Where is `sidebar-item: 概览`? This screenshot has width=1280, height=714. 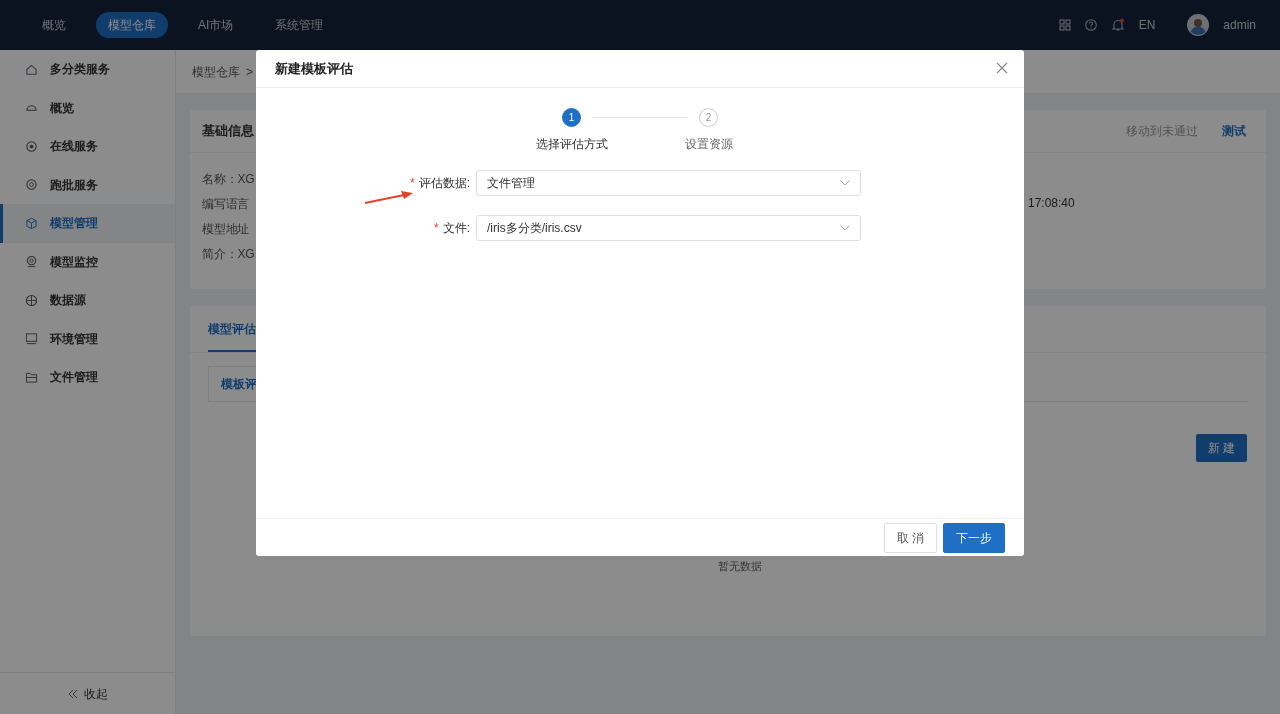 sidebar-item: 概览 is located at coordinates (87, 107).